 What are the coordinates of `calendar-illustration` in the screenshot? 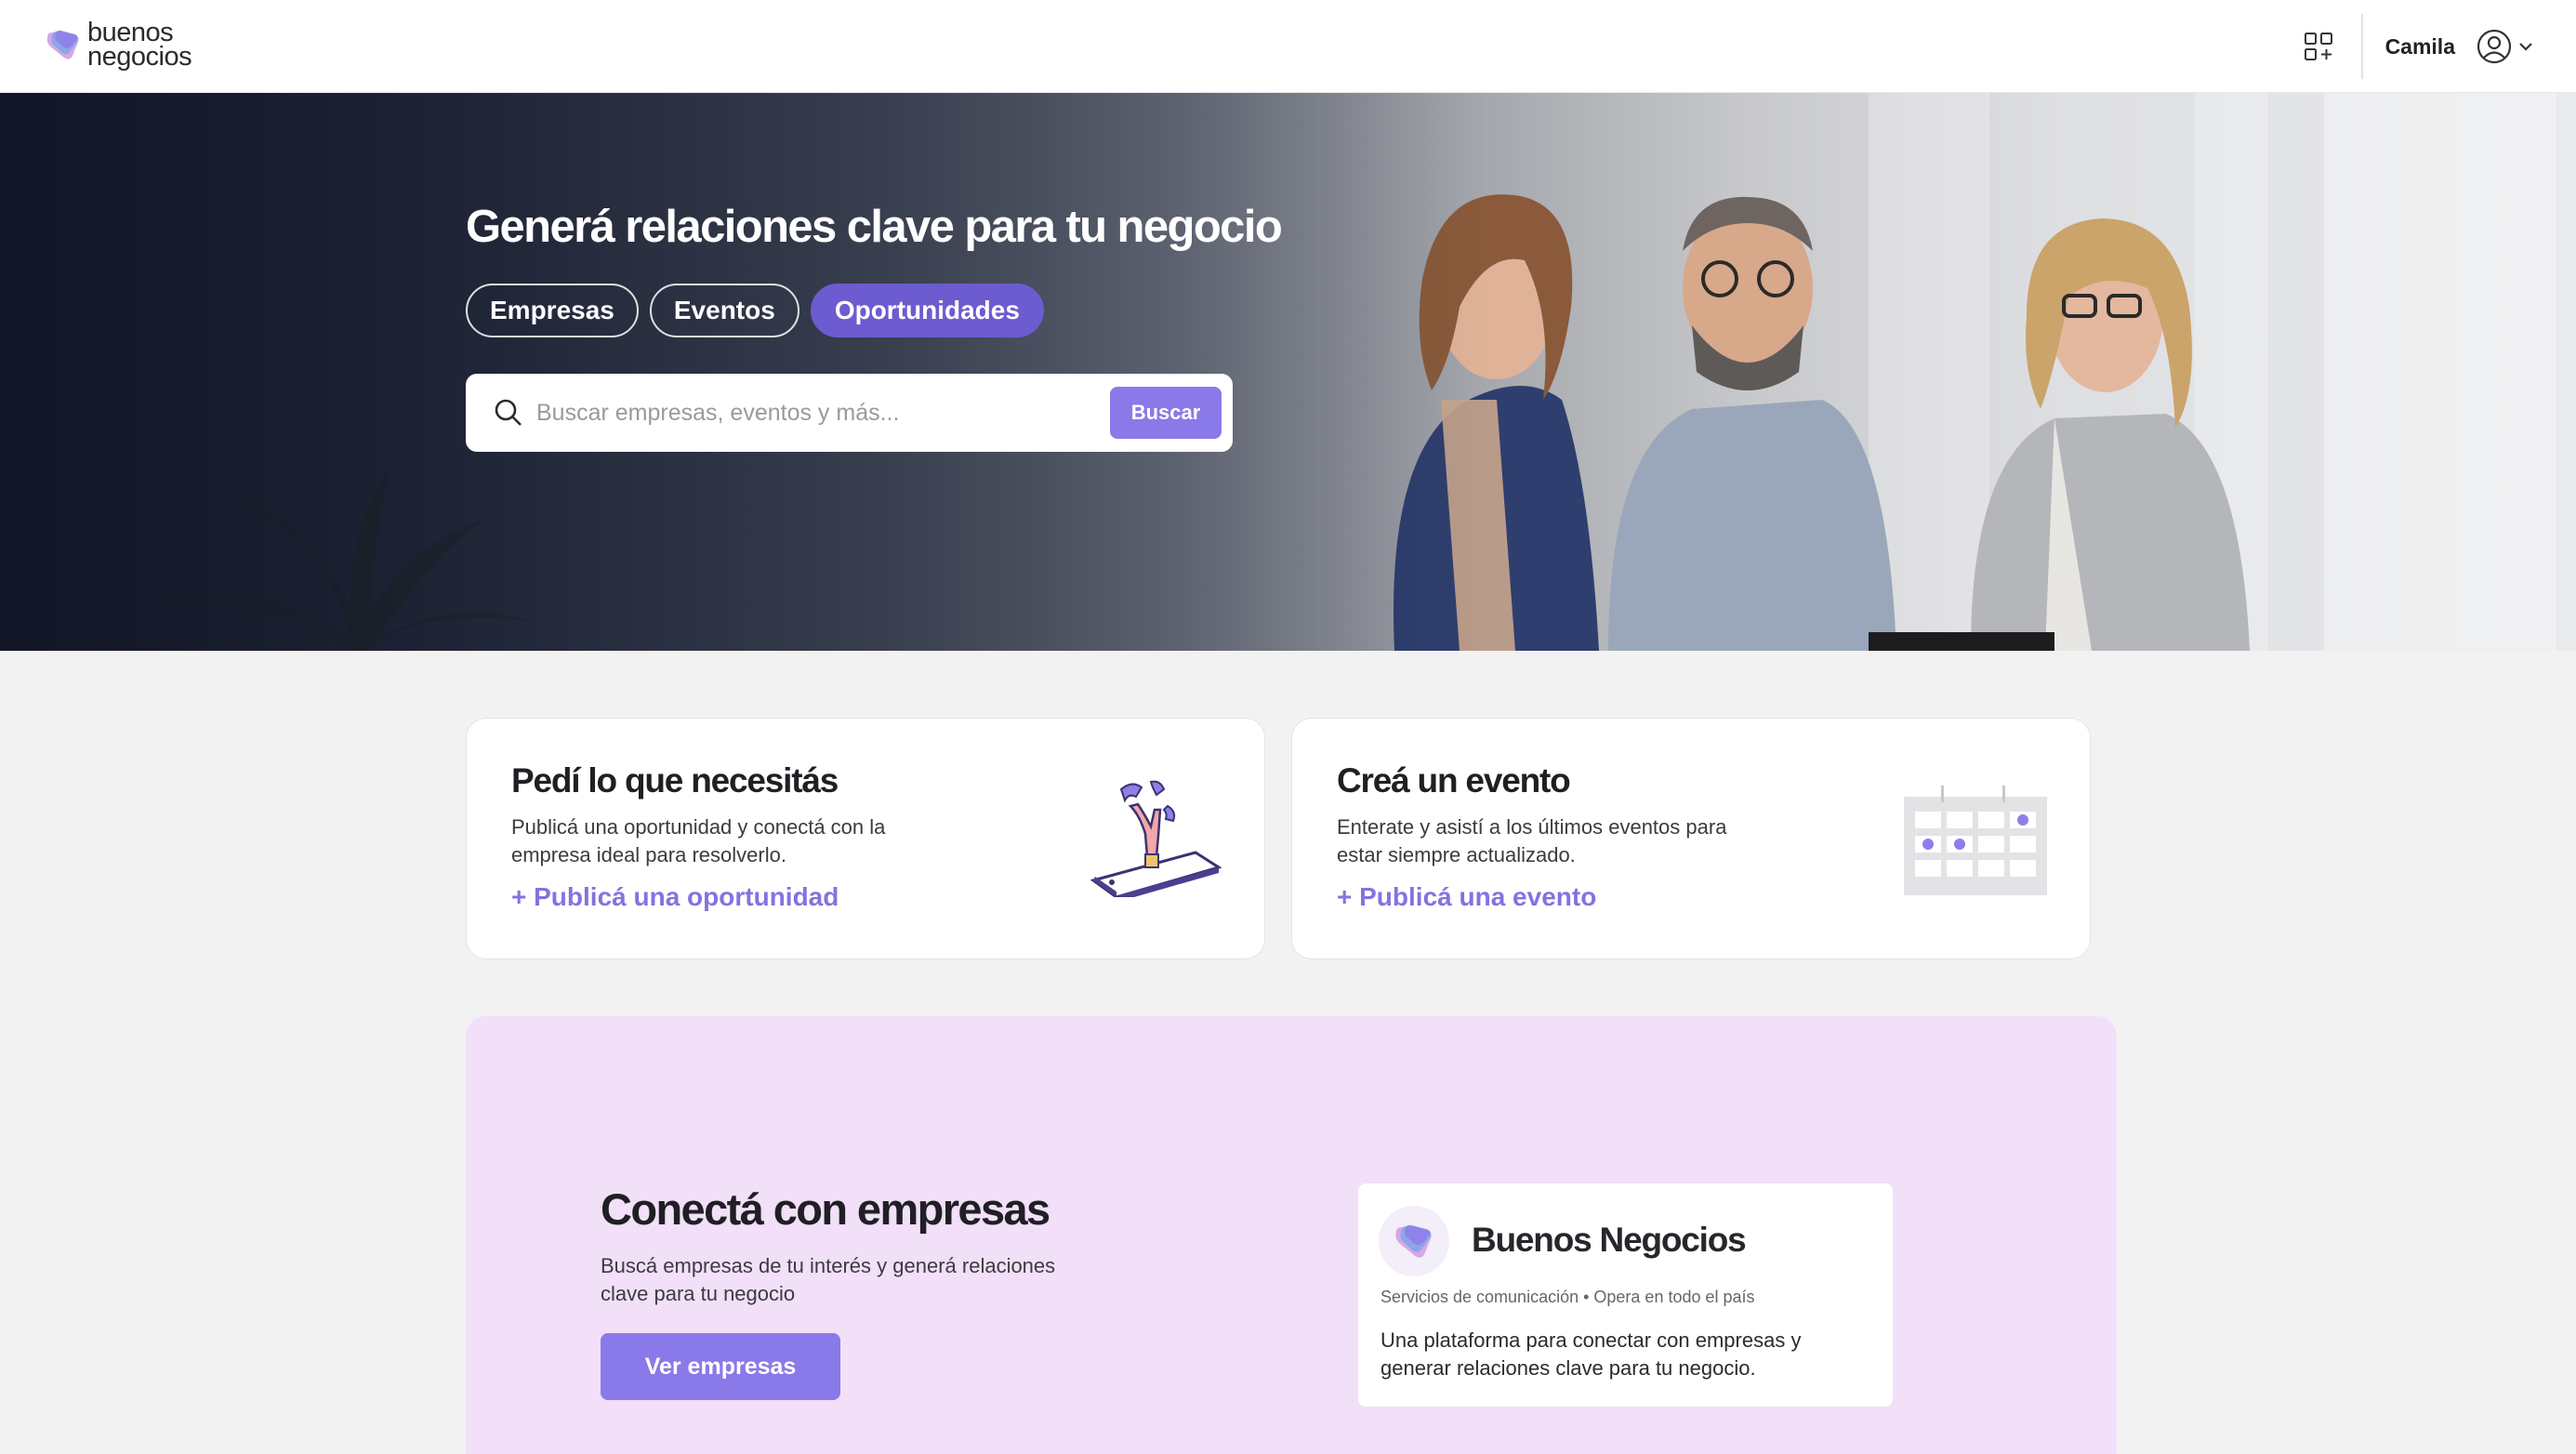 It's located at (1975, 840).